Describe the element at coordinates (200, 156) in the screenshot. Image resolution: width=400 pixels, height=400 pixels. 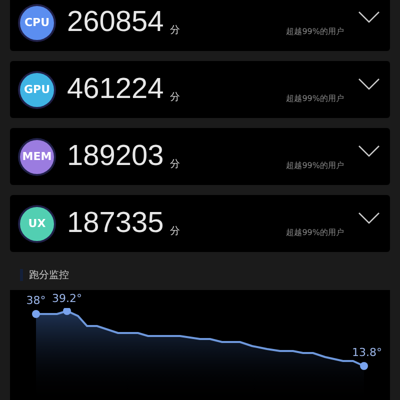
I see `score-card: MEM 189203 分 超越99%的用户` at that location.